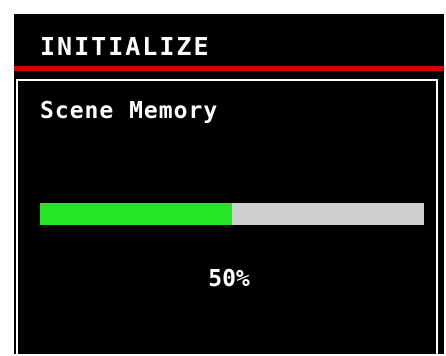 Image resolution: width=446 pixels, height=356 pixels. What do you see at coordinates (136, 214) in the screenshot?
I see `progress-bar-fill` at bounding box center [136, 214].